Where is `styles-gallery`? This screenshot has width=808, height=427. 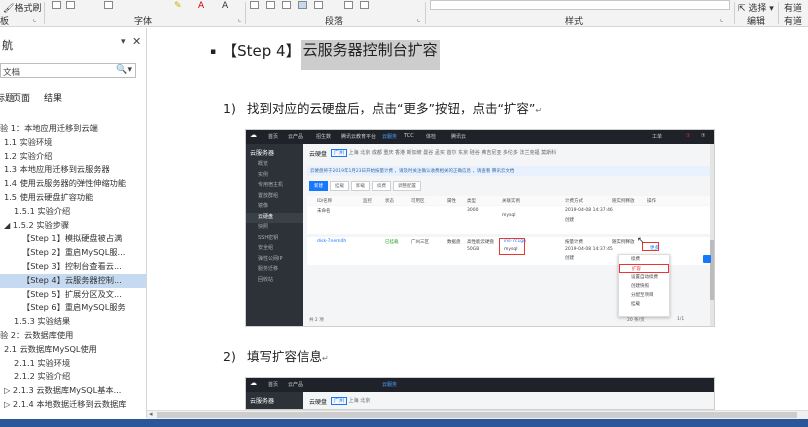
styles-gallery is located at coordinates (580, 5).